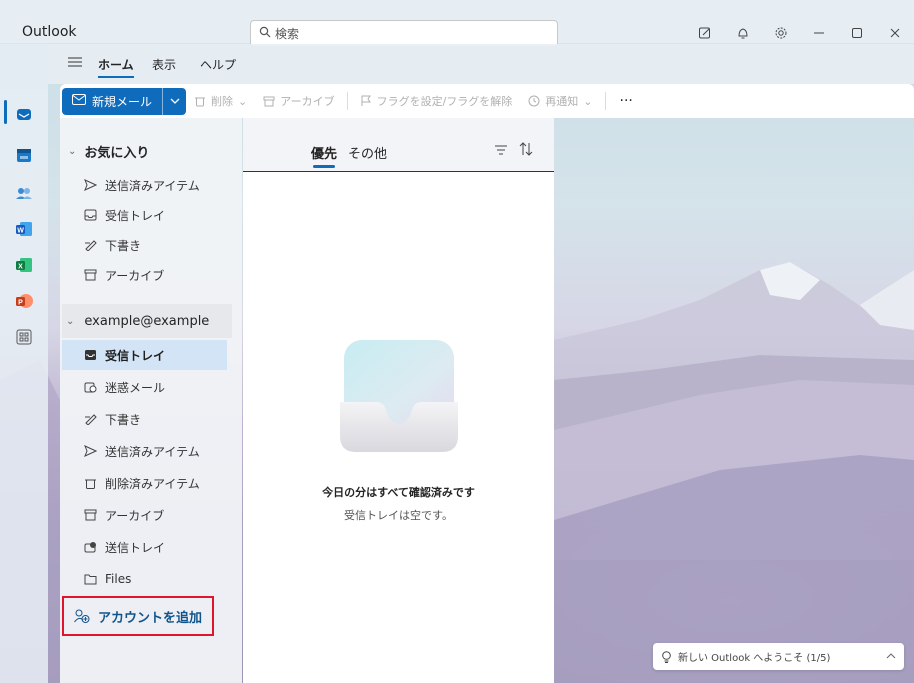 This screenshot has height=683, width=914. What do you see at coordinates (144, 185) in the screenshot?
I see `favorite-item-sent: 送信済みアイテム` at bounding box center [144, 185].